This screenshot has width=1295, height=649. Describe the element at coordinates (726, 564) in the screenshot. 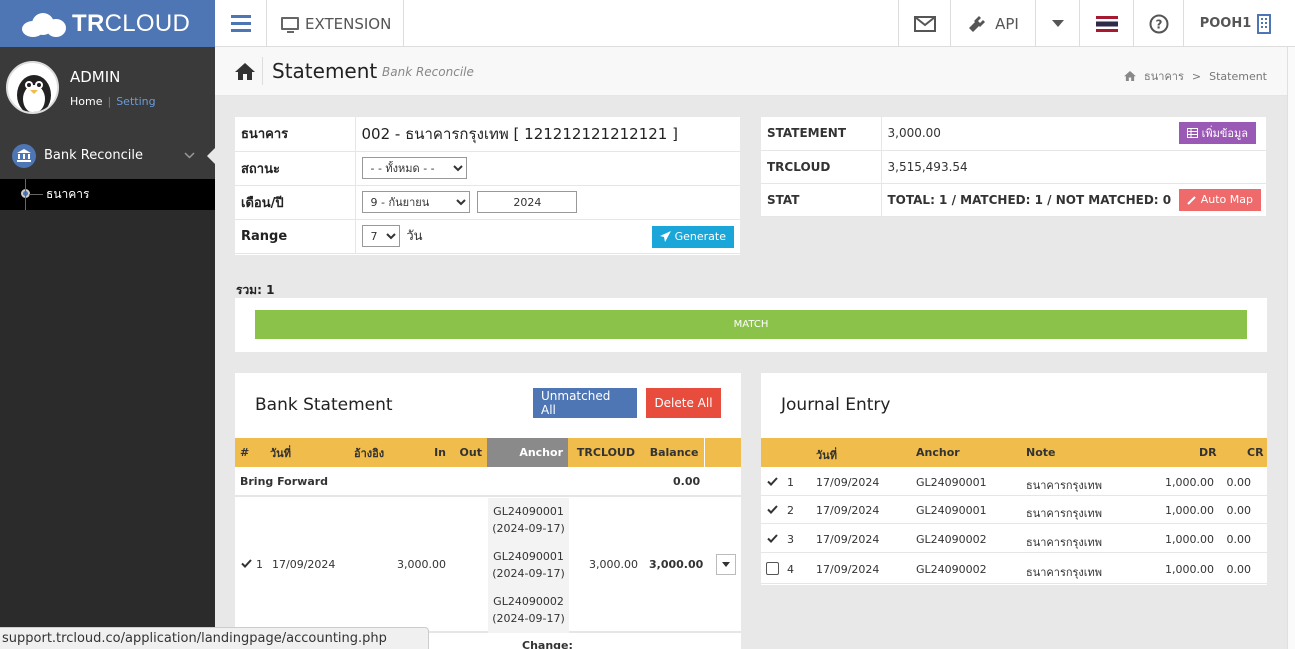

I see `row-action-dropdown` at that location.